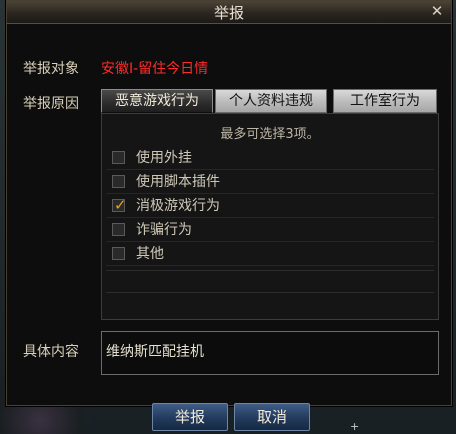  I want to click on checkbox-checked: ✓, so click(119, 205).